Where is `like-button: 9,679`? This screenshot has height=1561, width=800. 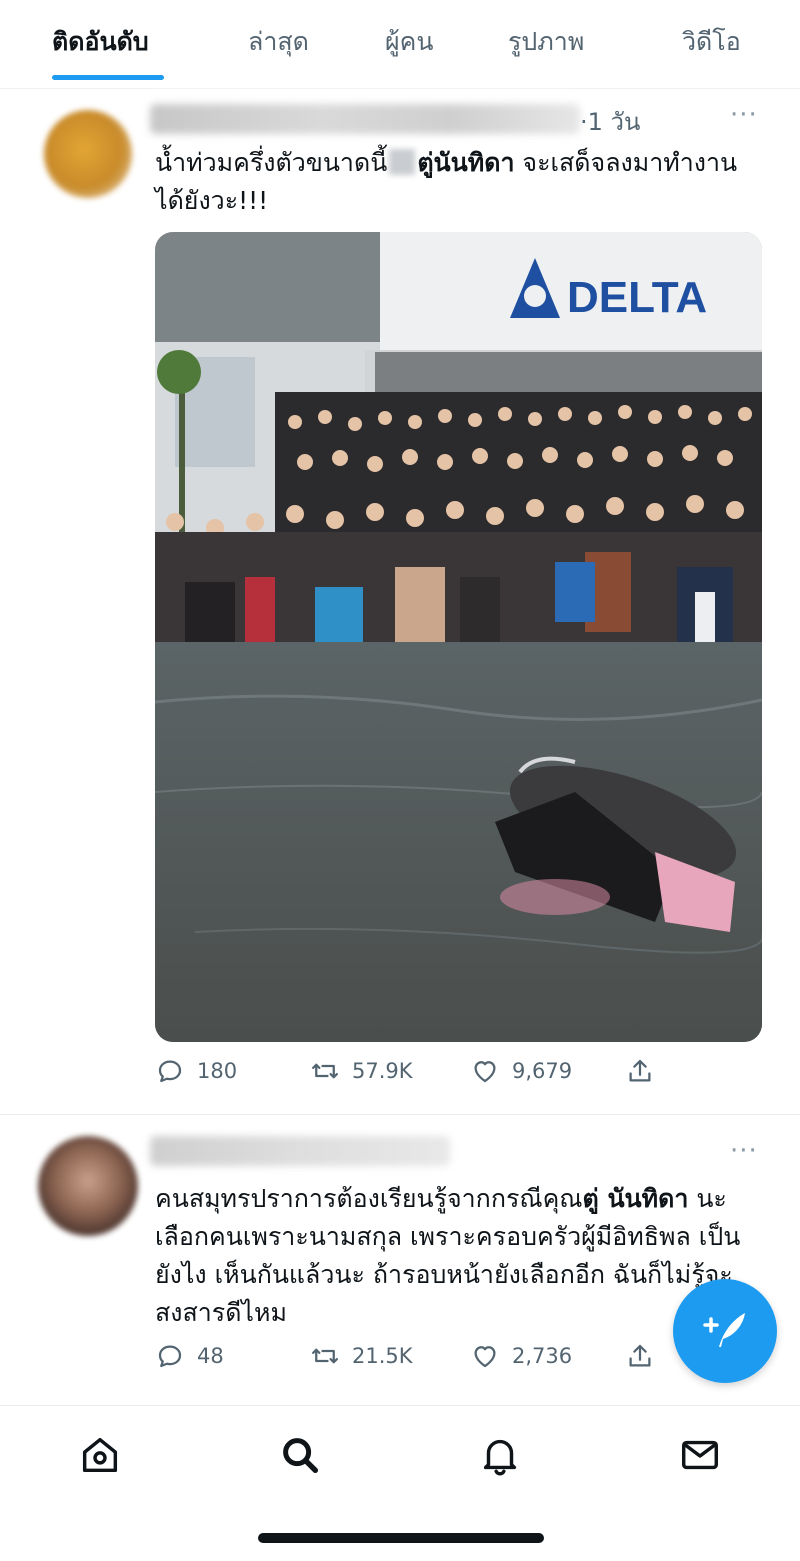 like-button: 9,679 is located at coordinates (521, 1071).